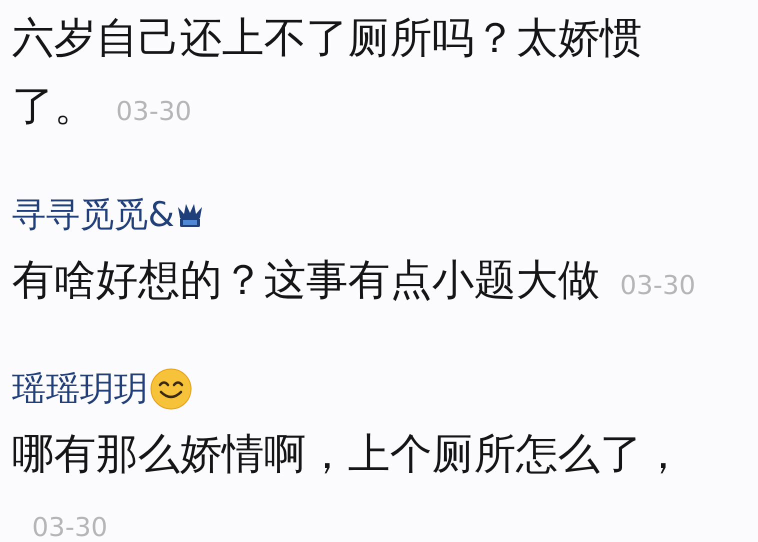  I want to click on username: 瑶瑶玥玥, so click(80, 389).